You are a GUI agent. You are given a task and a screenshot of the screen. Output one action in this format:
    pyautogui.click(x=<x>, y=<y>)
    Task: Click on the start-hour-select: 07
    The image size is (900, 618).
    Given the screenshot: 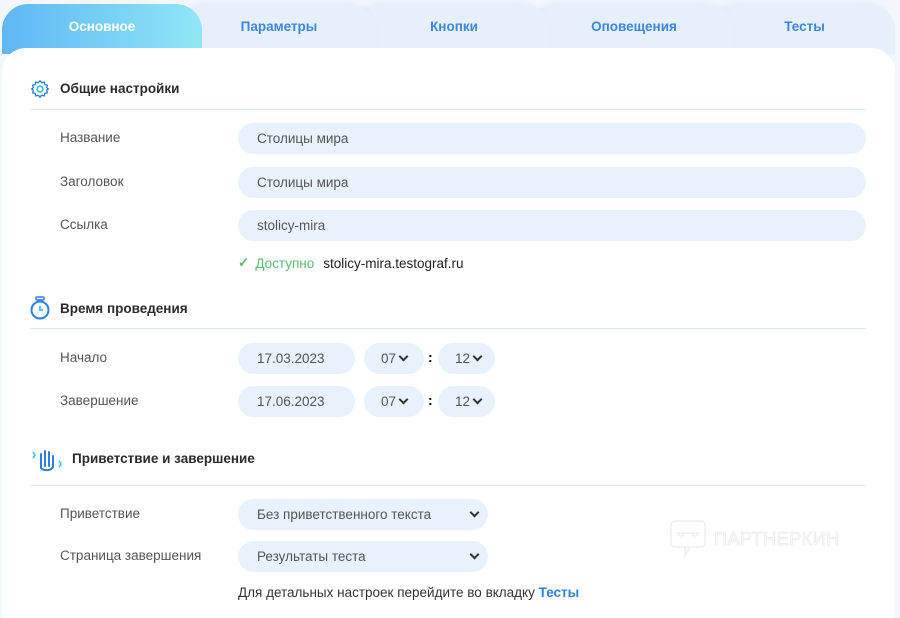 What is the action you would take?
    pyautogui.click(x=394, y=358)
    